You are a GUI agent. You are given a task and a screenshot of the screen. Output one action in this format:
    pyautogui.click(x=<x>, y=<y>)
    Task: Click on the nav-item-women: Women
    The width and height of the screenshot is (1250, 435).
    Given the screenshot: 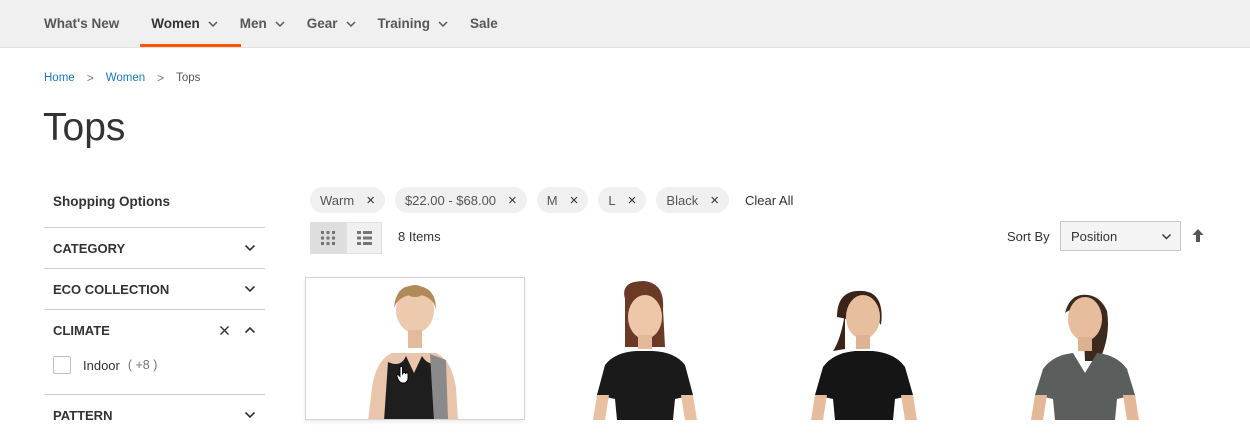 What is the action you would take?
    pyautogui.click(x=190, y=23)
    